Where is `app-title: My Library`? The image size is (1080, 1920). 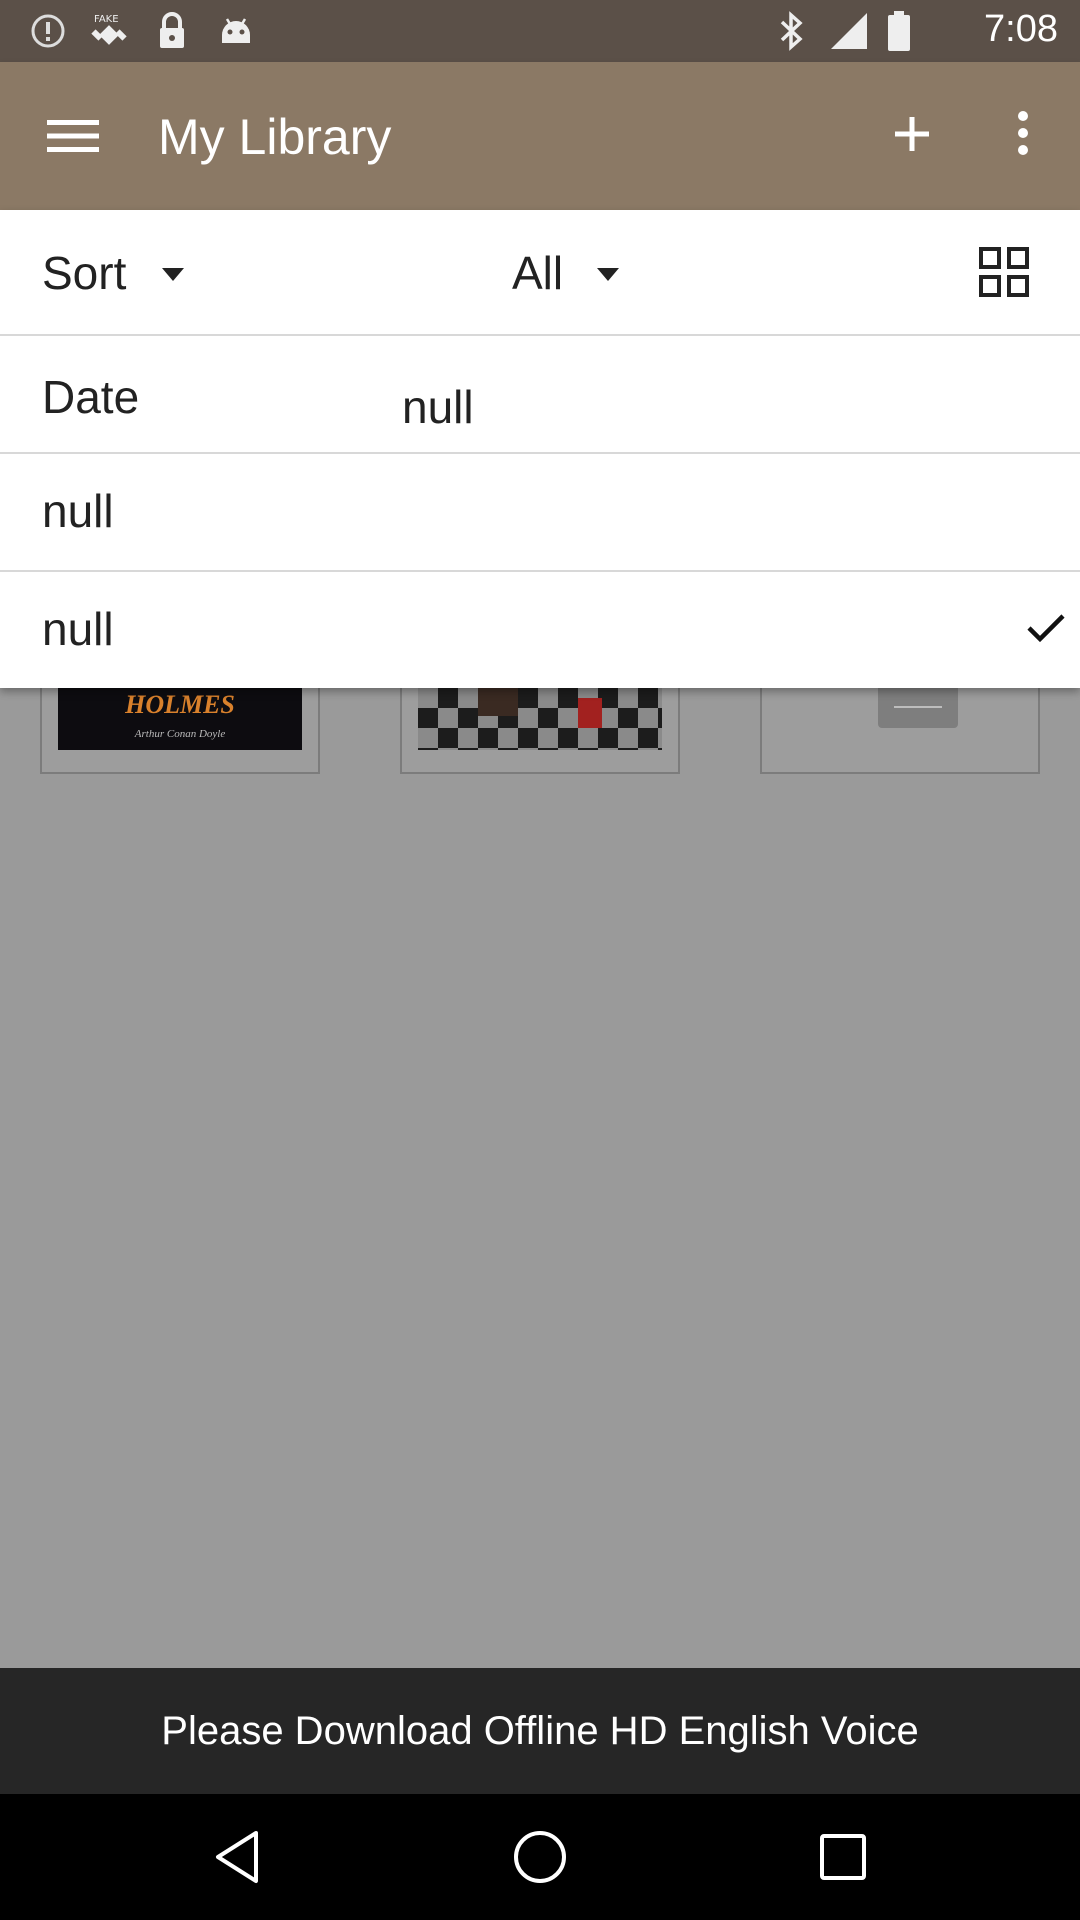 app-title: My Library is located at coordinates (275, 137).